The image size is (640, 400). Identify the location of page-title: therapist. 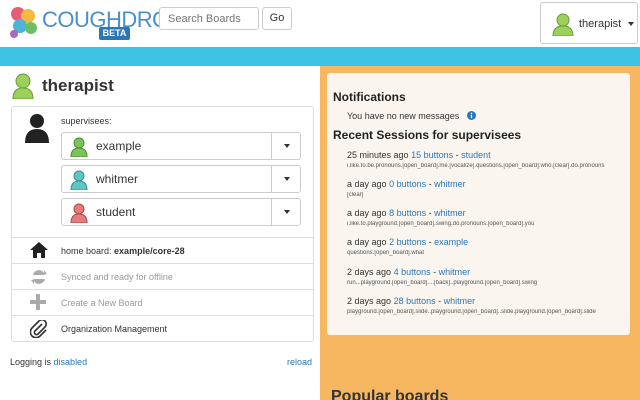
(78, 85).